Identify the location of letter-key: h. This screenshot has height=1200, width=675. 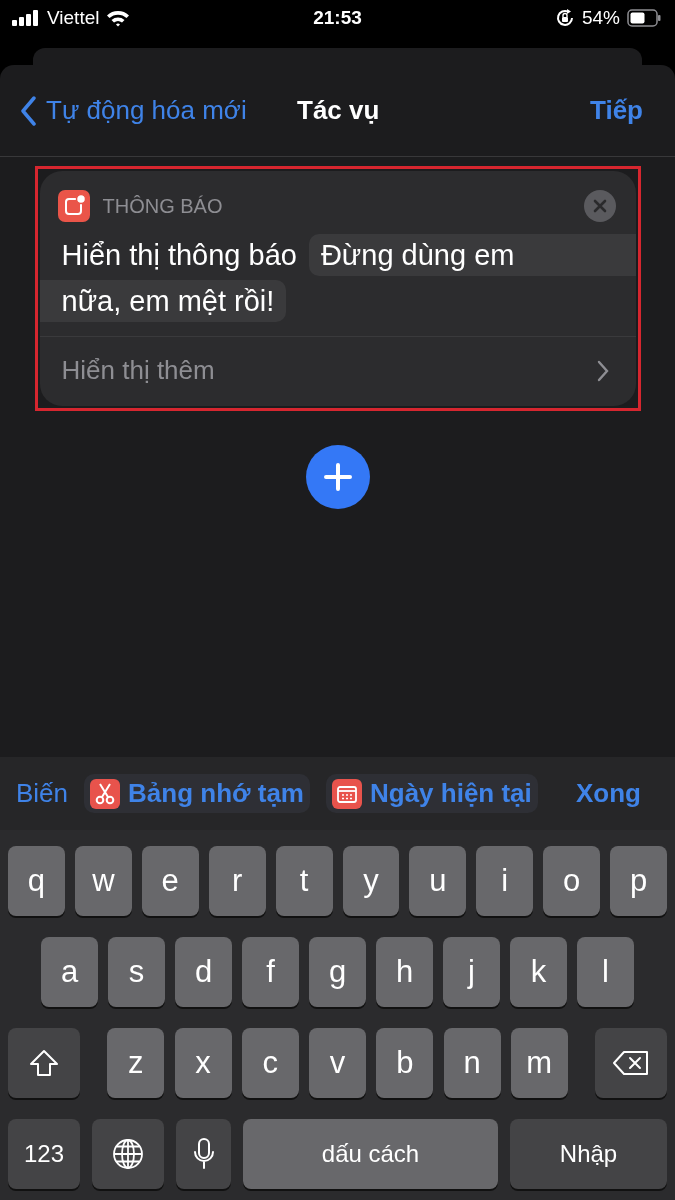
(404, 972).